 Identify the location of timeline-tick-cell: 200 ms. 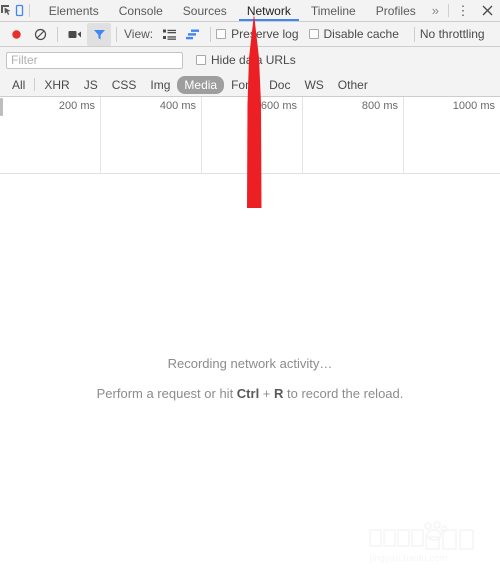
(50, 135).